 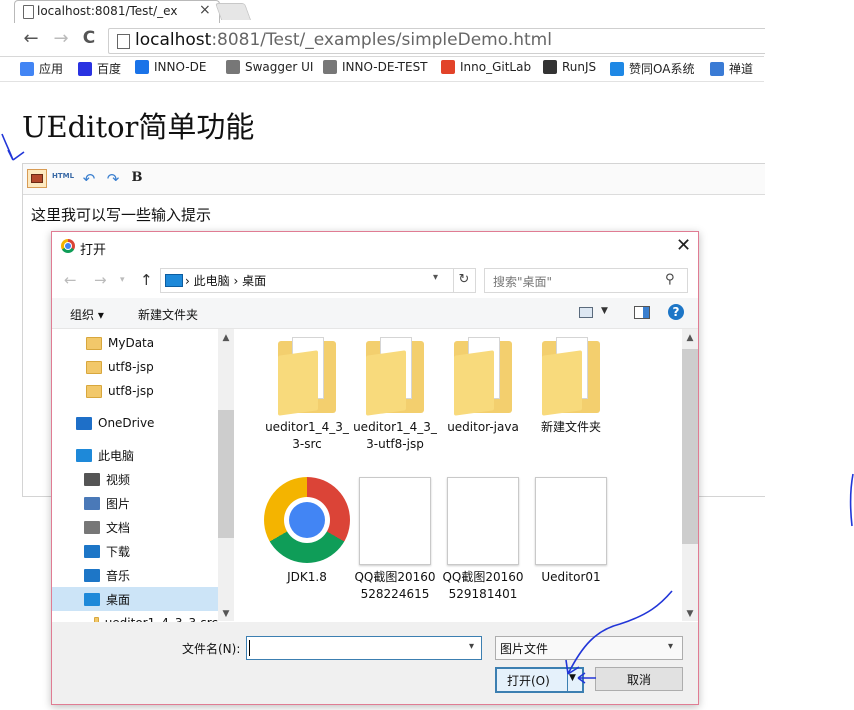 I want to click on close-tab-icon: ×, so click(x=205, y=10).